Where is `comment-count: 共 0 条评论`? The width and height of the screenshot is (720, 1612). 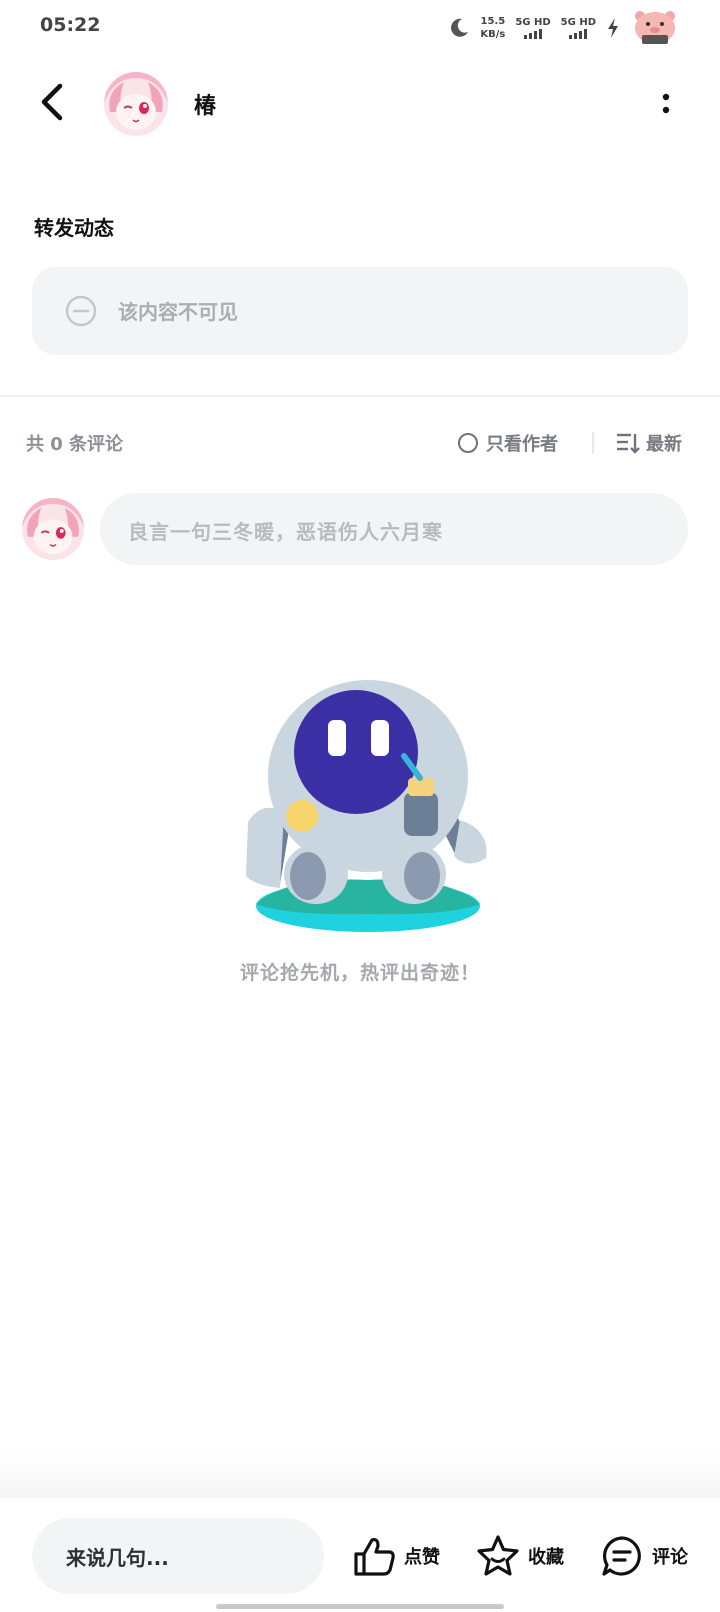 comment-count: 共 0 条评论 is located at coordinates (75, 444).